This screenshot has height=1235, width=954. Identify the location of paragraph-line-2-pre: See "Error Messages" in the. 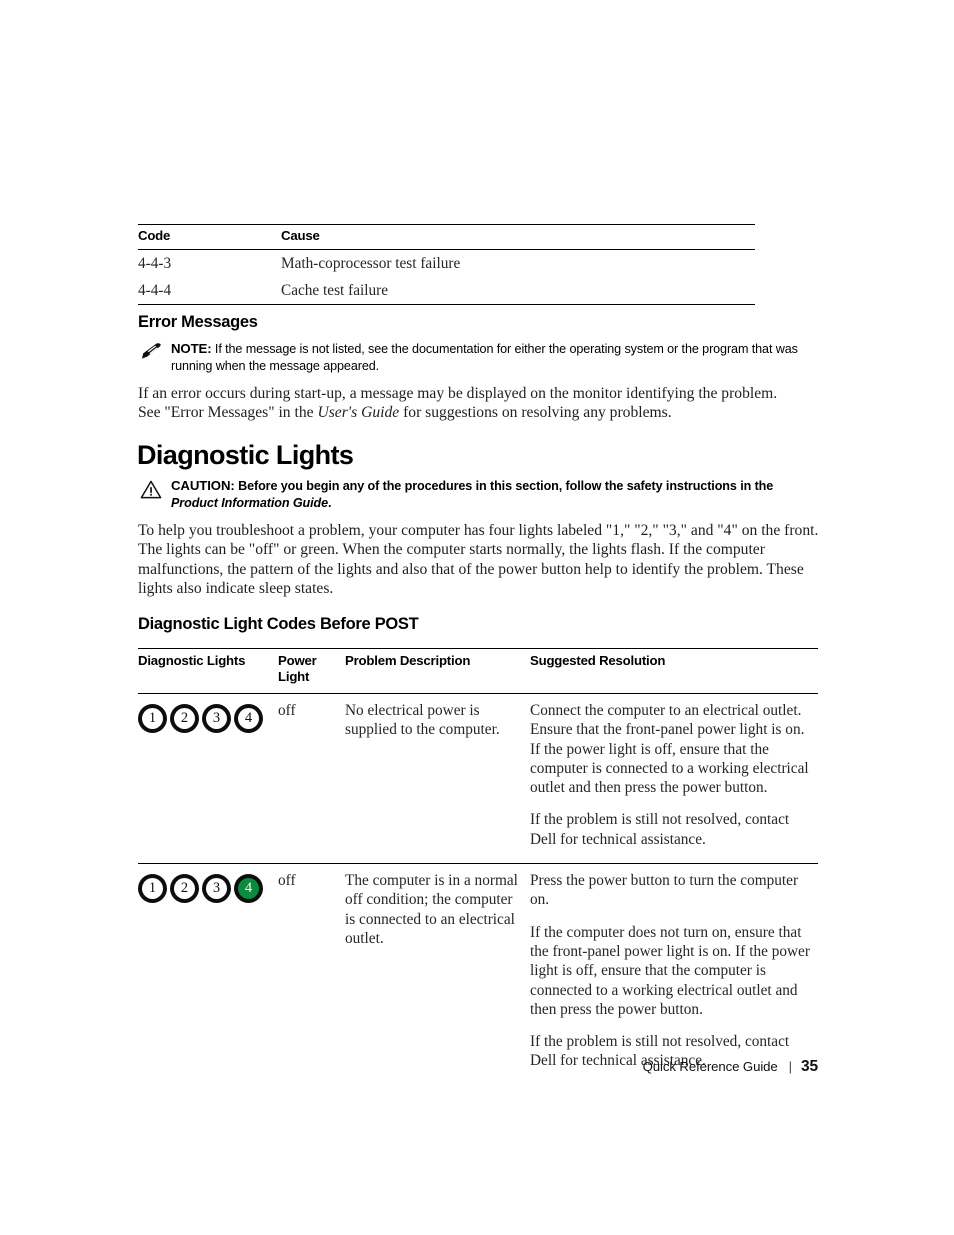
(228, 413).